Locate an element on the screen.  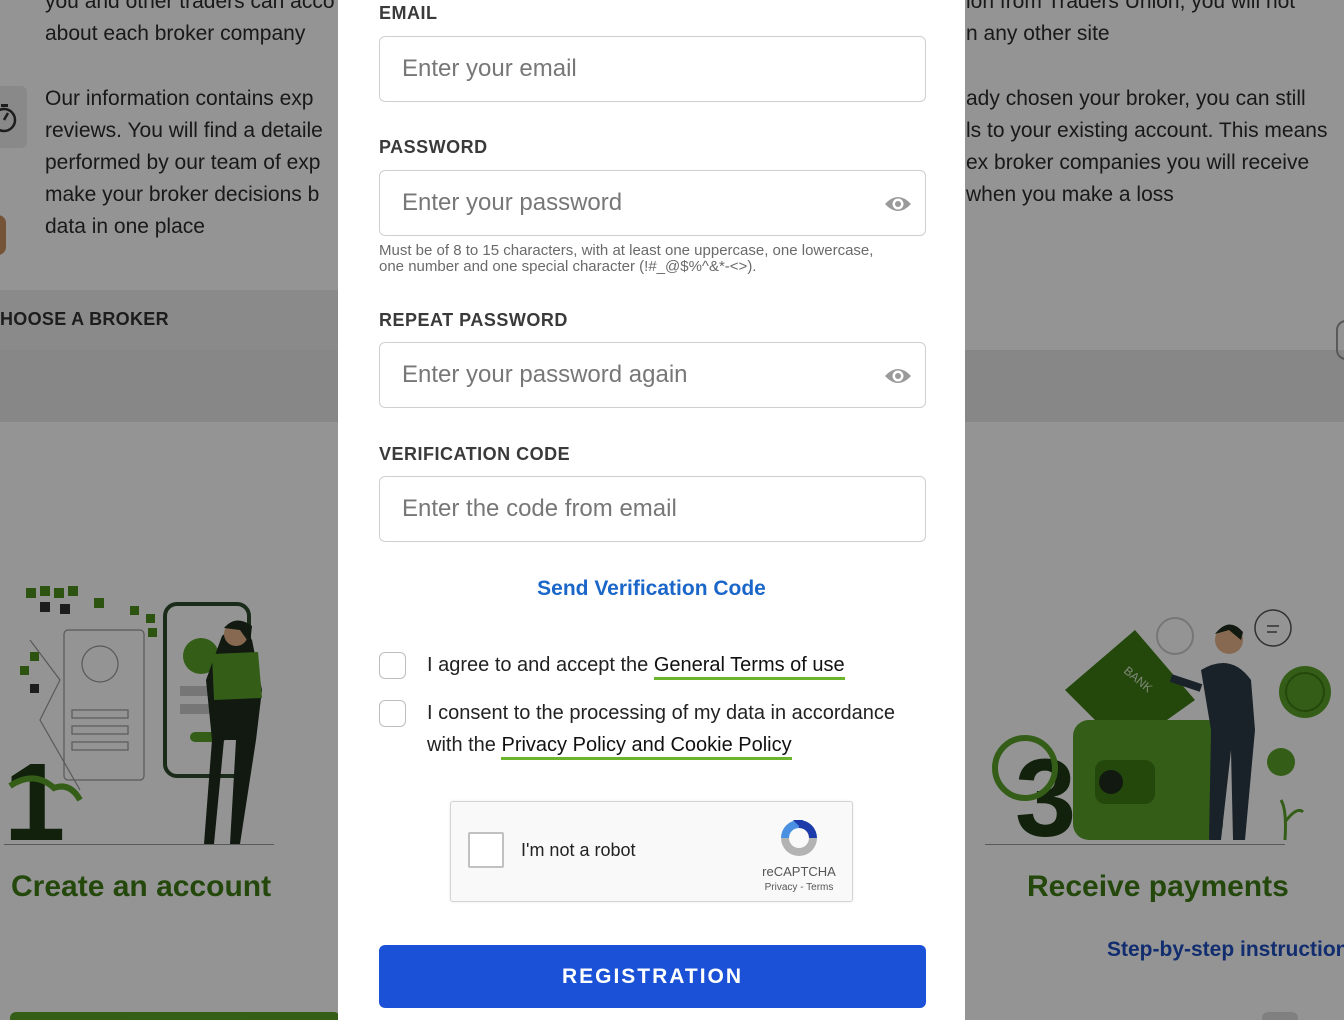
recaptcha-checkbox is located at coordinates (486, 850).